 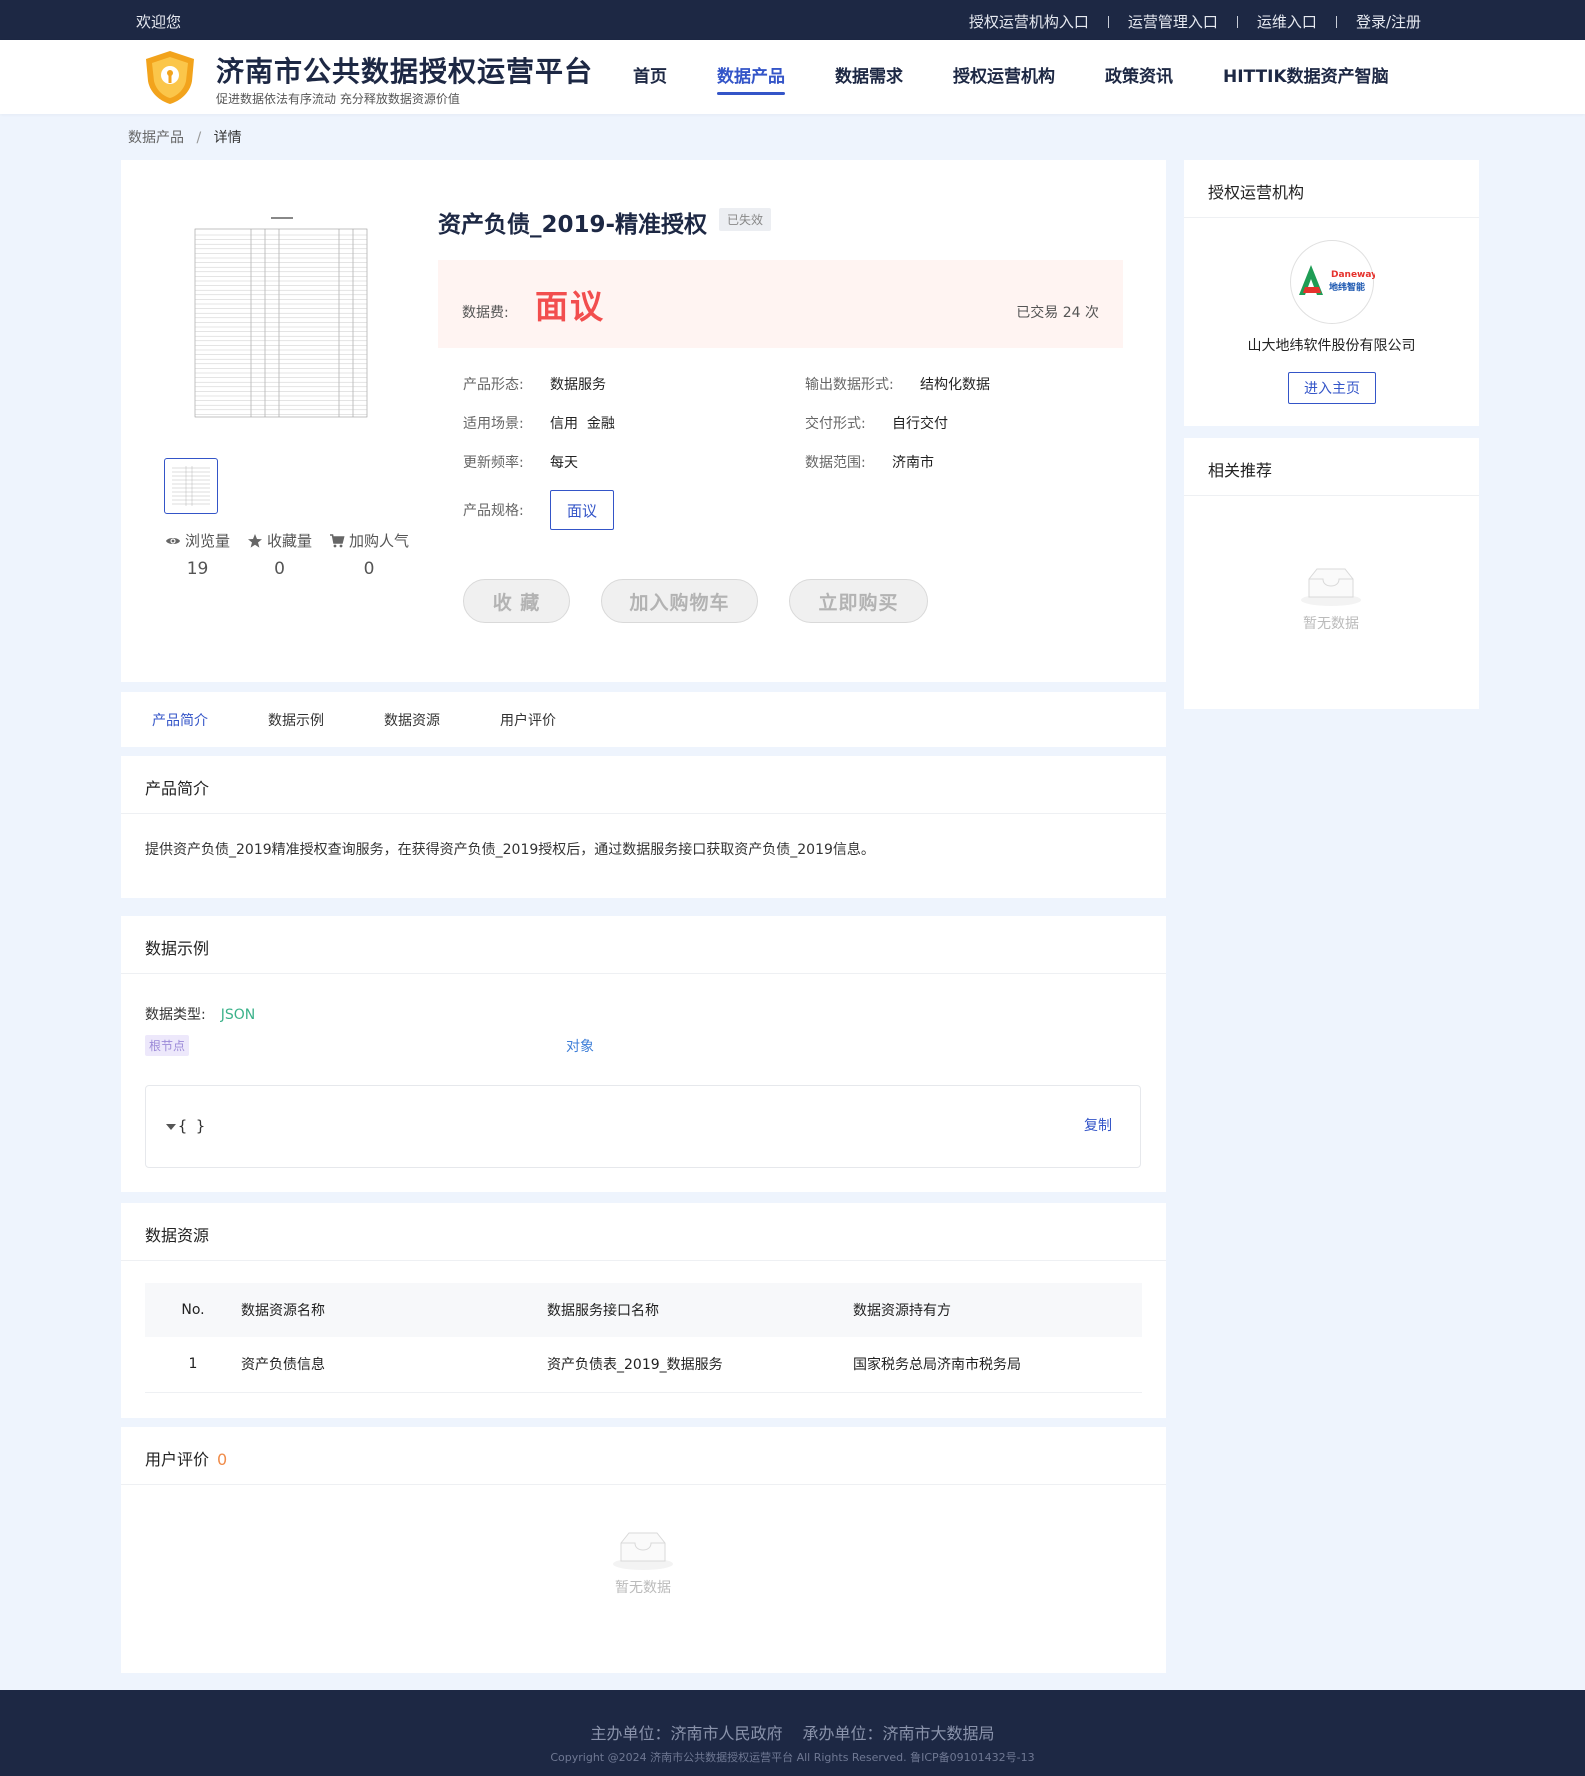 I want to click on data-type-label: 数据类型:, so click(x=175, y=1015).